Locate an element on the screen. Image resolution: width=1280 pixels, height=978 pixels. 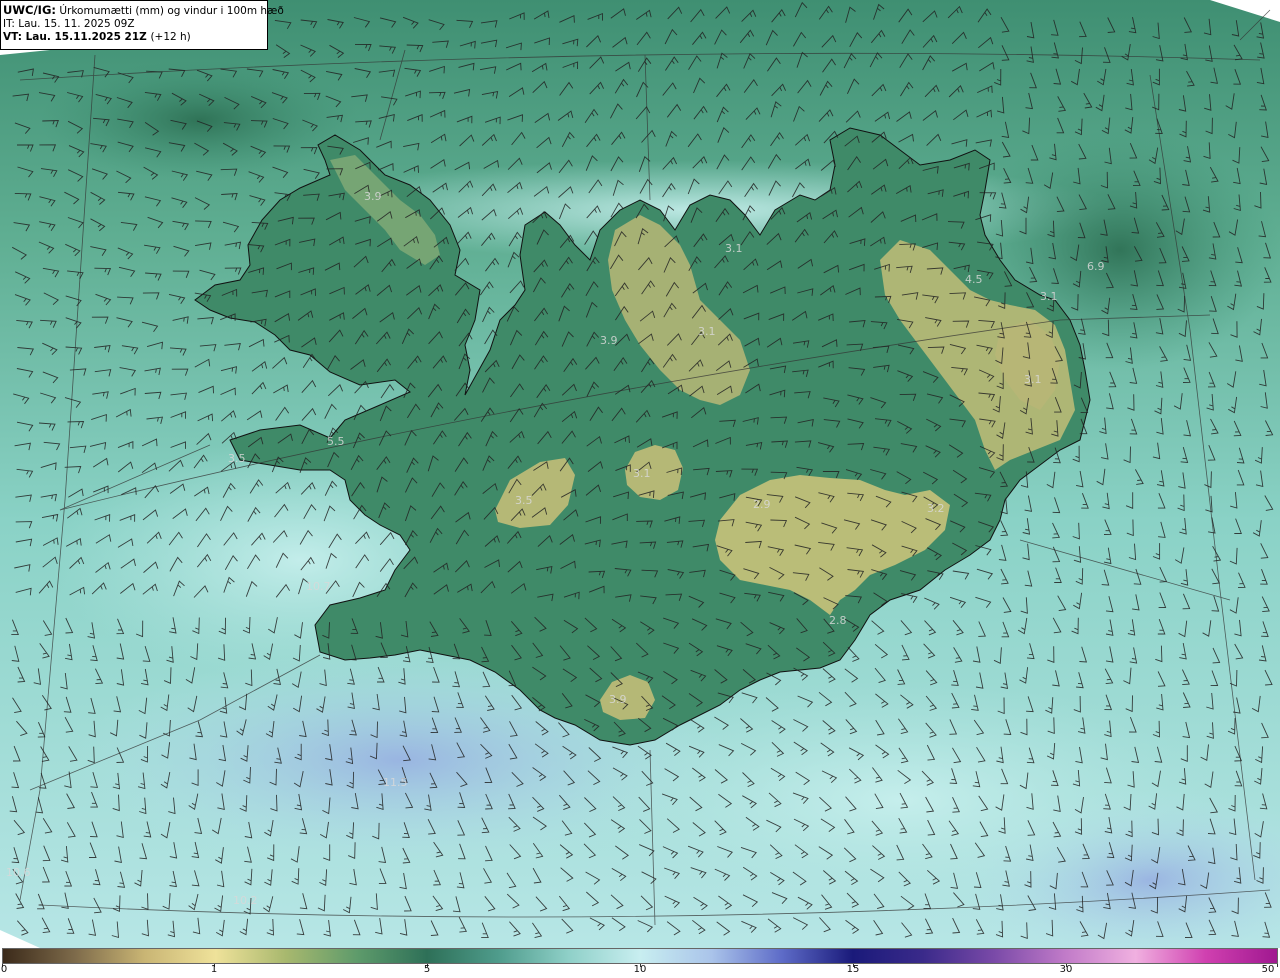
colorbar-label: 30 is located at coordinates (1066, 969).